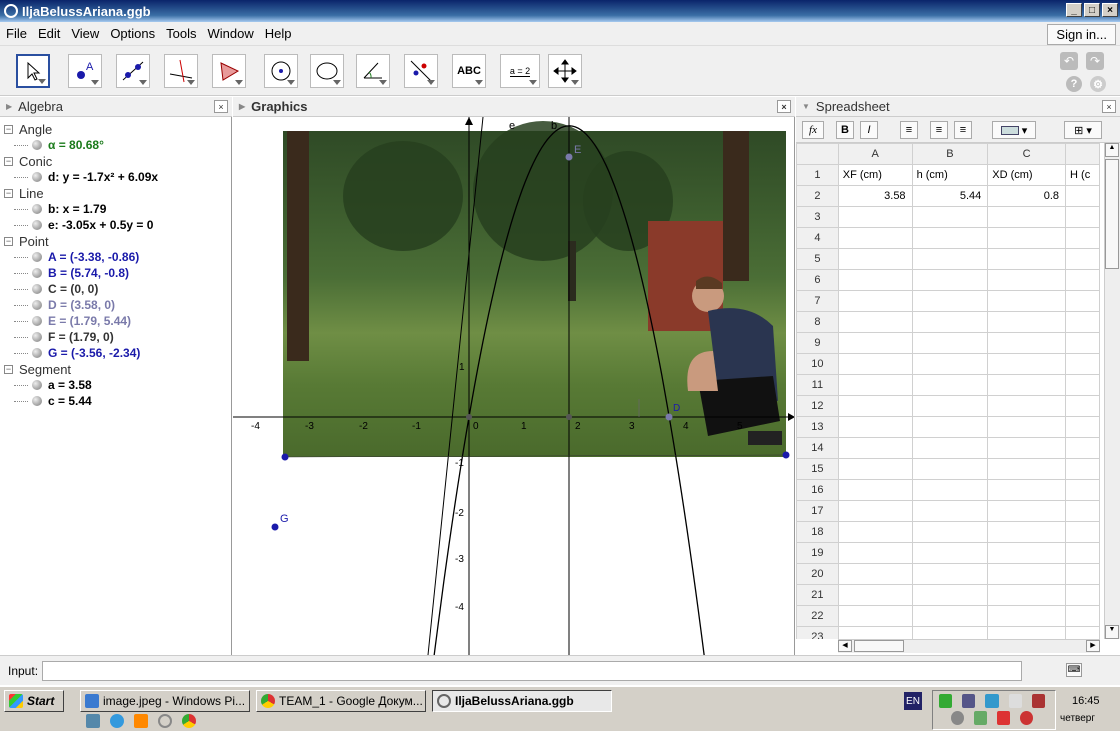 The width and height of the screenshot is (1120, 731). Describe the element at coordinates (1069, 61) in the screenshot. I see `undo-button: ↶` at that location.